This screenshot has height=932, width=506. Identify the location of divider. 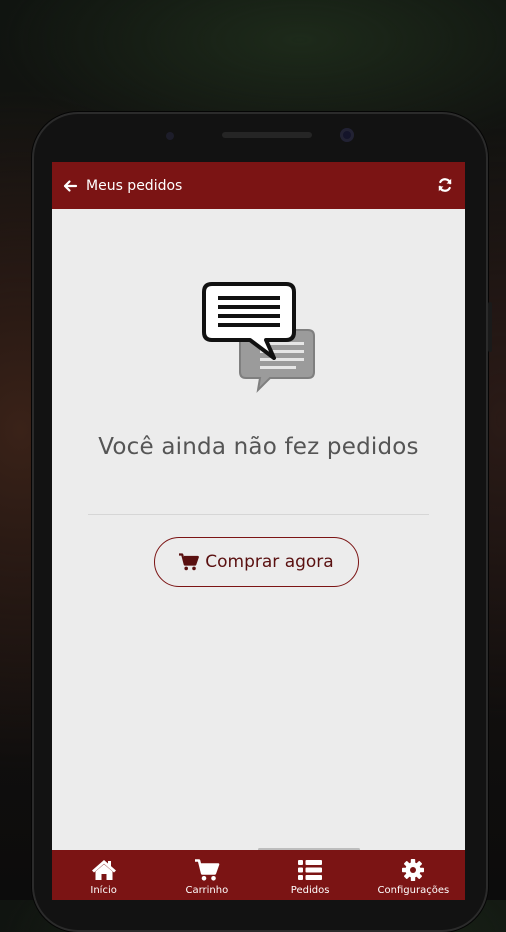
(258, 514).